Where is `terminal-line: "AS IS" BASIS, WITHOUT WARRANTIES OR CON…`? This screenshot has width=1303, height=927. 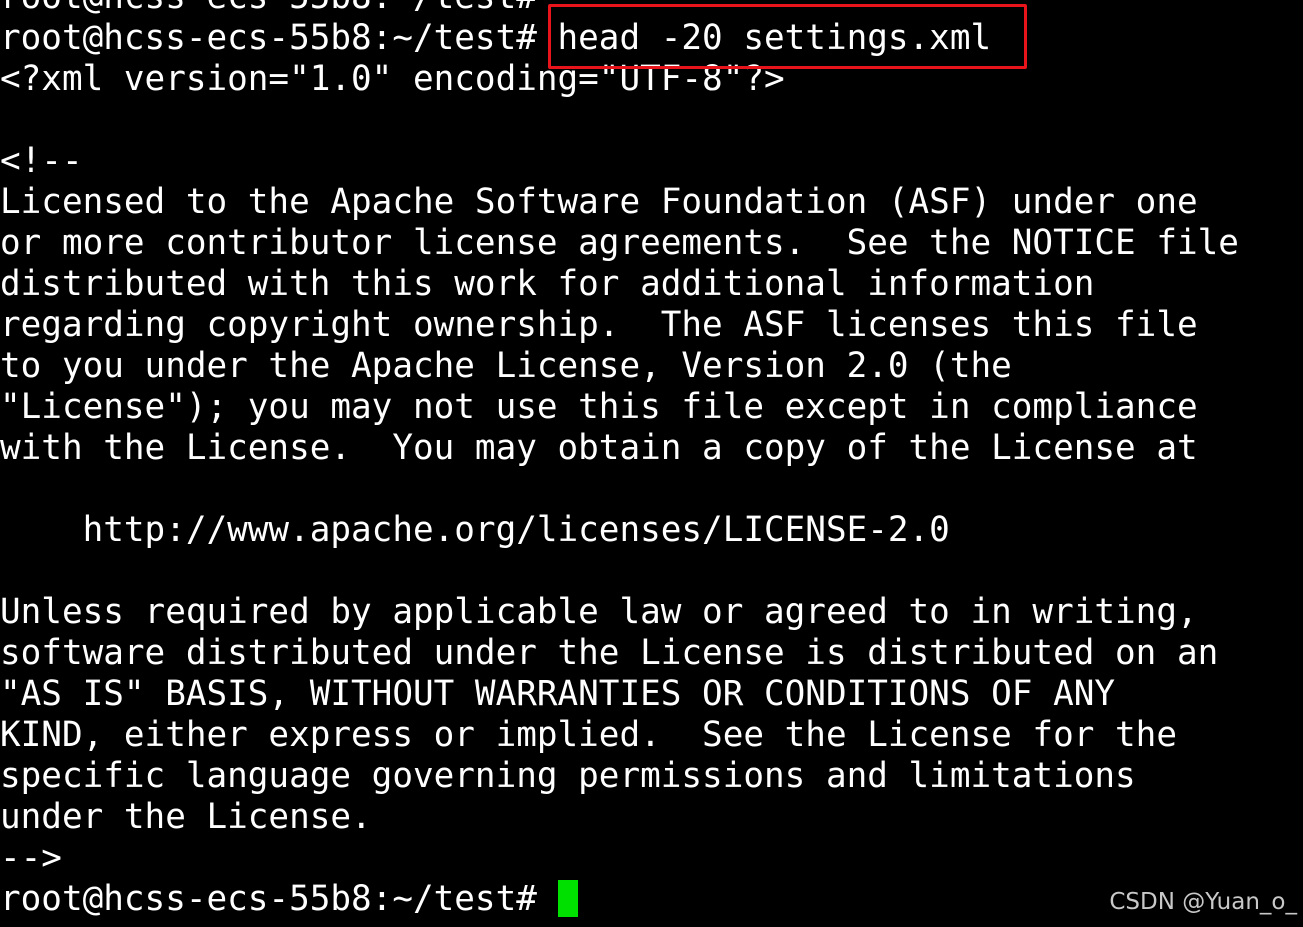 terminal-line: "AS IS" BASIS, WITHOUT WARRANTIES OR CON… is located at coordinates (558, 694).